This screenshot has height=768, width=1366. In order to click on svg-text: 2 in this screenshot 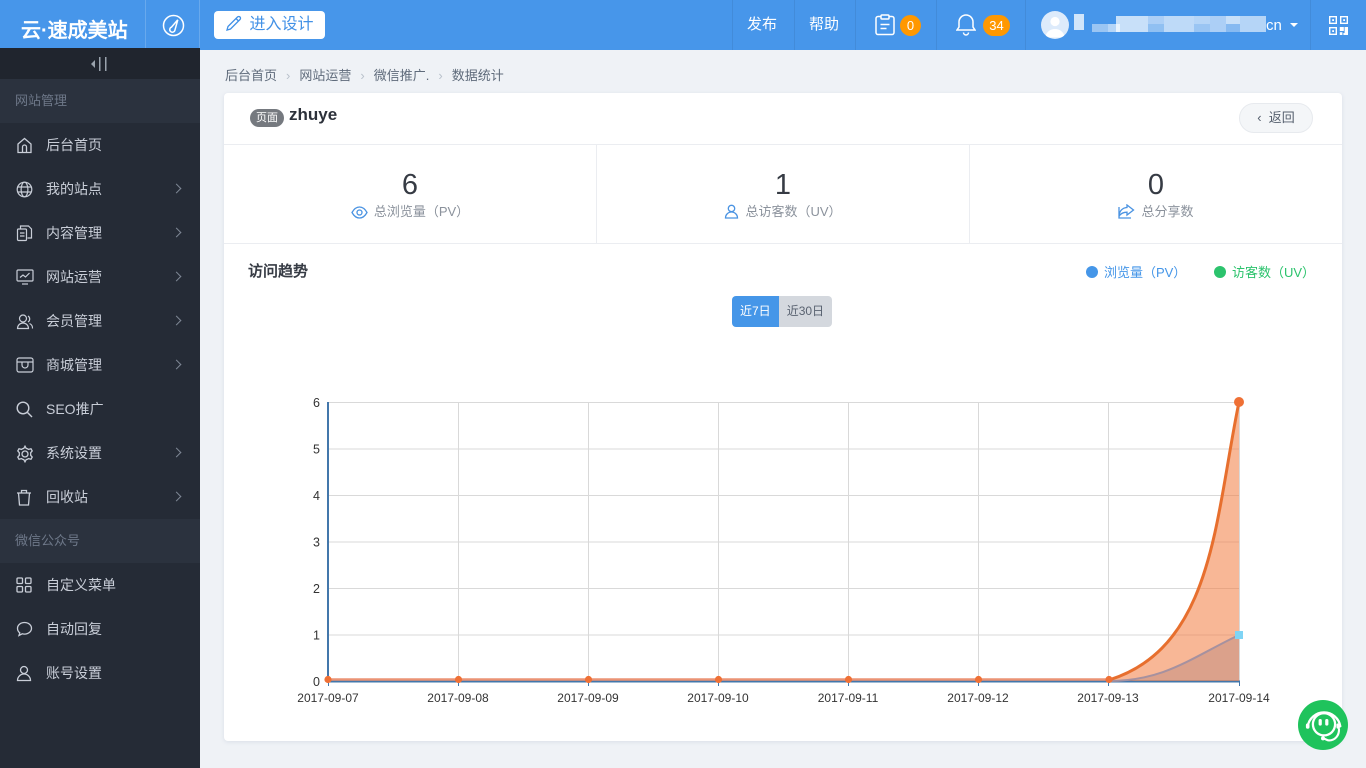, I will do `click(316, 589)`.